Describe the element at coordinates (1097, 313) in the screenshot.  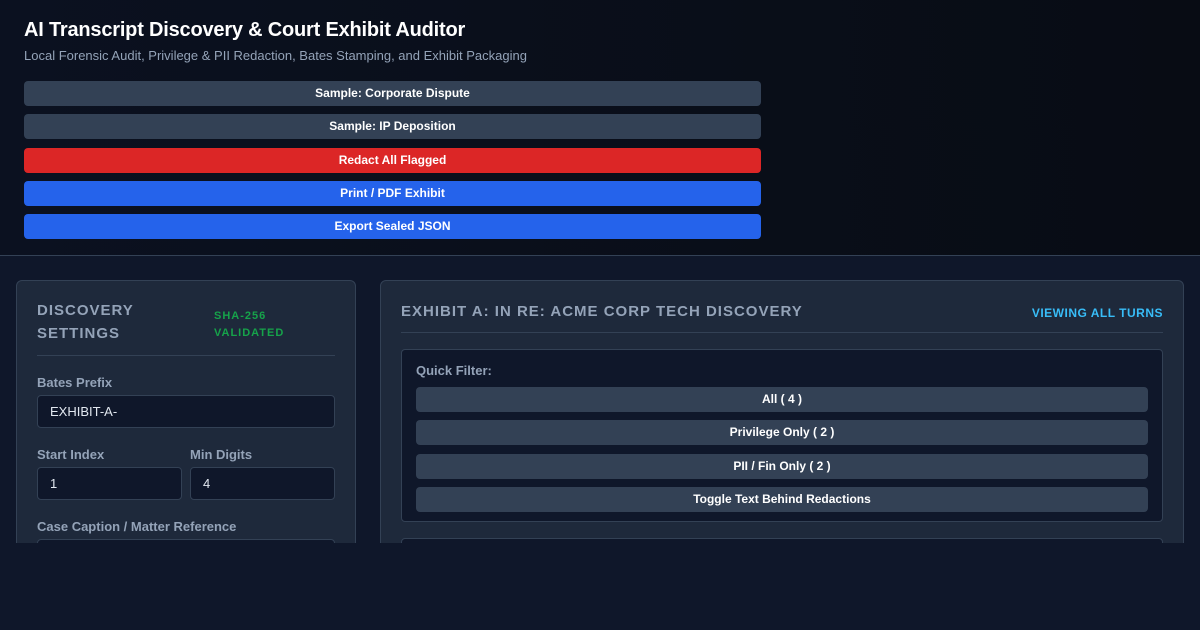
I see `viewing-status-label: VIEWING ALL TURNS` at that location.